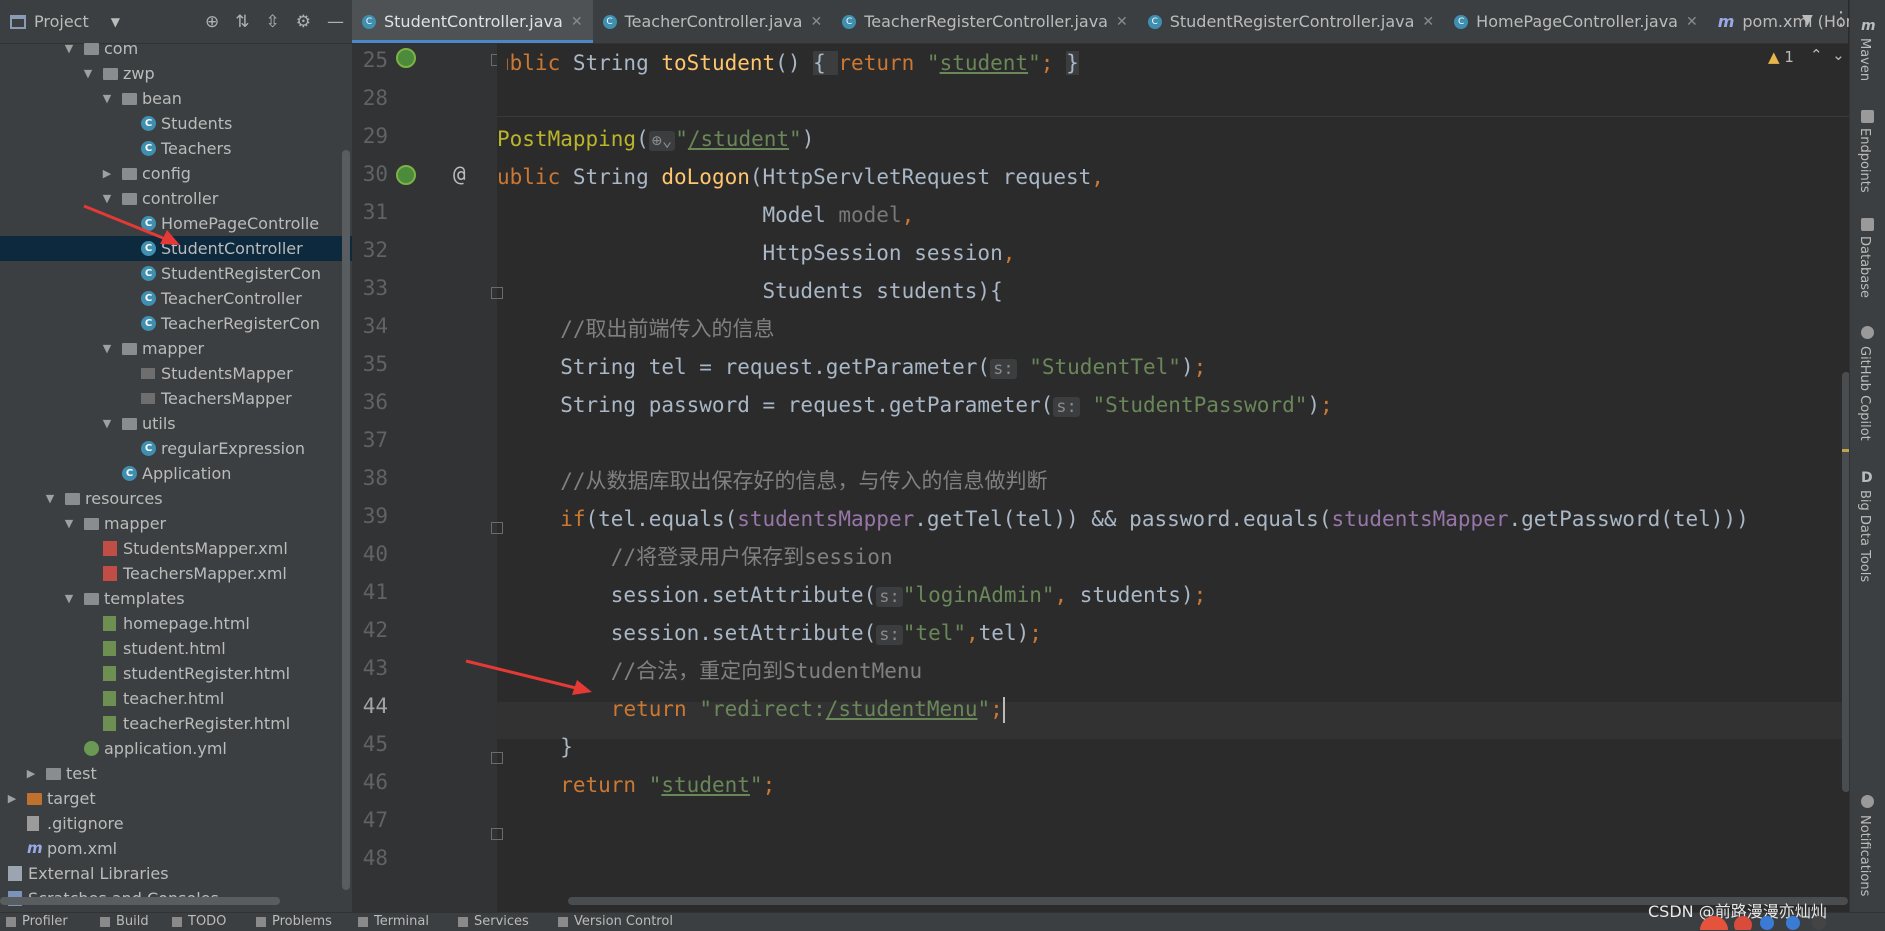 Image resolution: width=1885 pixels, height=931 pixels. I want to click on tree-item: C Students, so click(176, 123).